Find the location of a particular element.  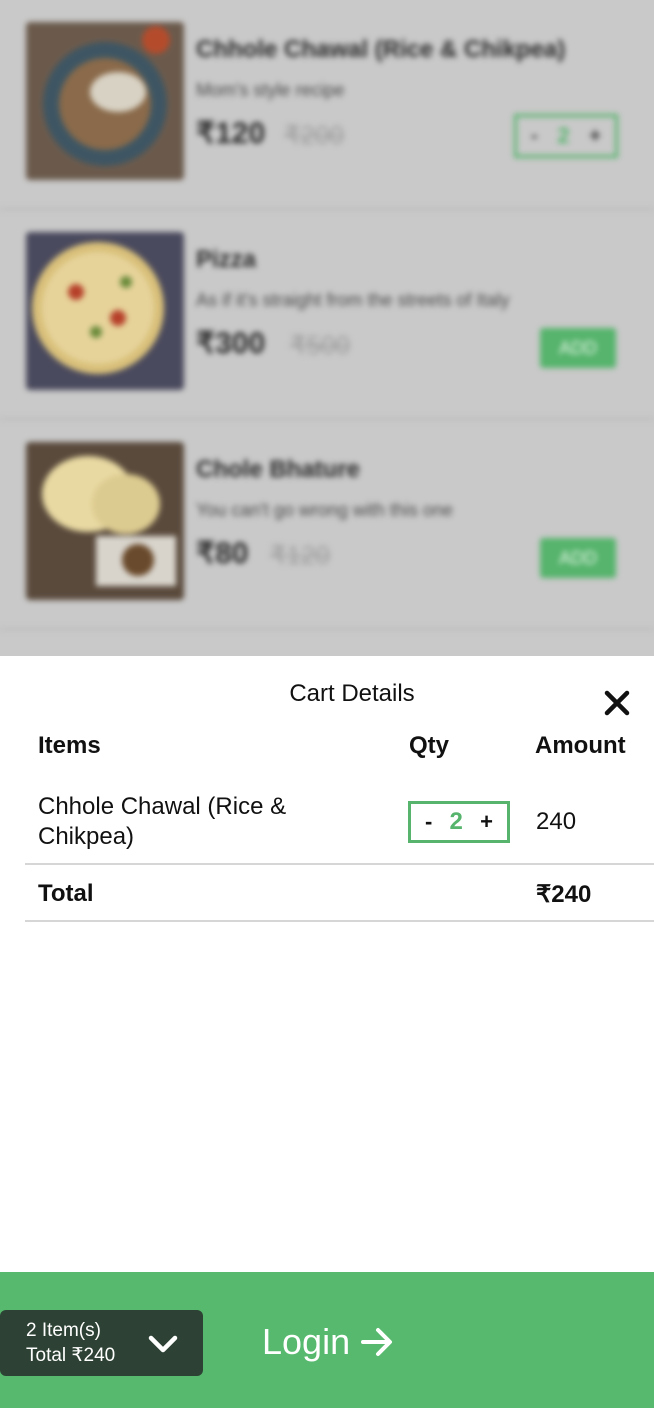

column-header-qty: Qty is located at coordinates (429, 745).